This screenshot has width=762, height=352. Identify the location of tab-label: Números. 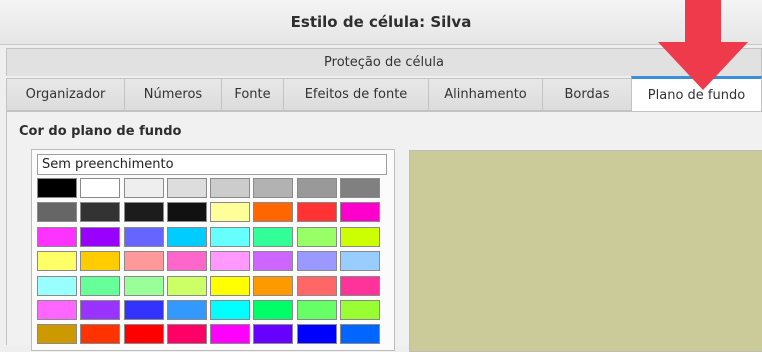
(173, 94).